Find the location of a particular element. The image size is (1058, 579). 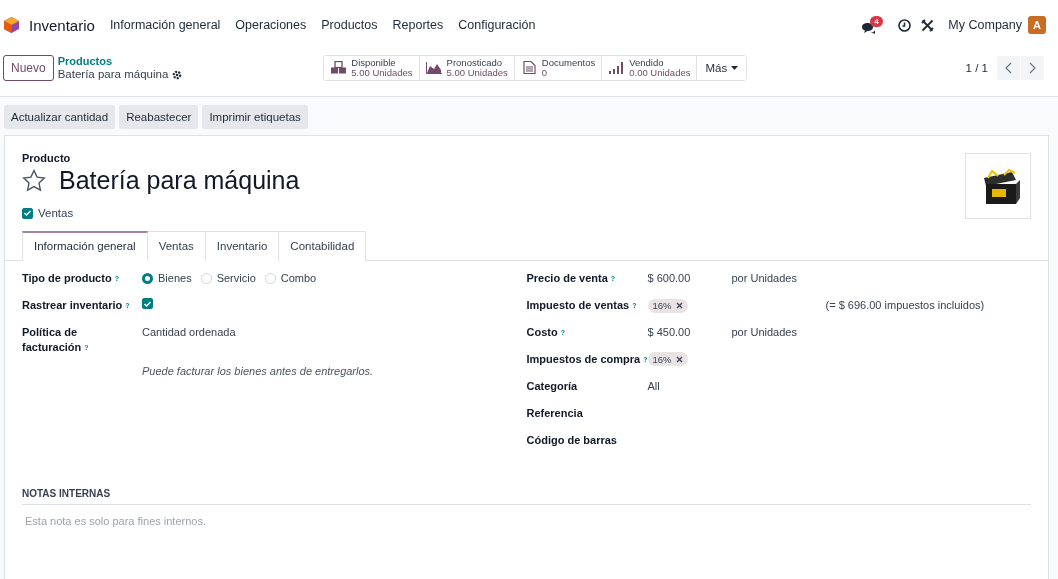

stat-button: Disponible 5.00 Unidades is located at coordinates (372, 68).